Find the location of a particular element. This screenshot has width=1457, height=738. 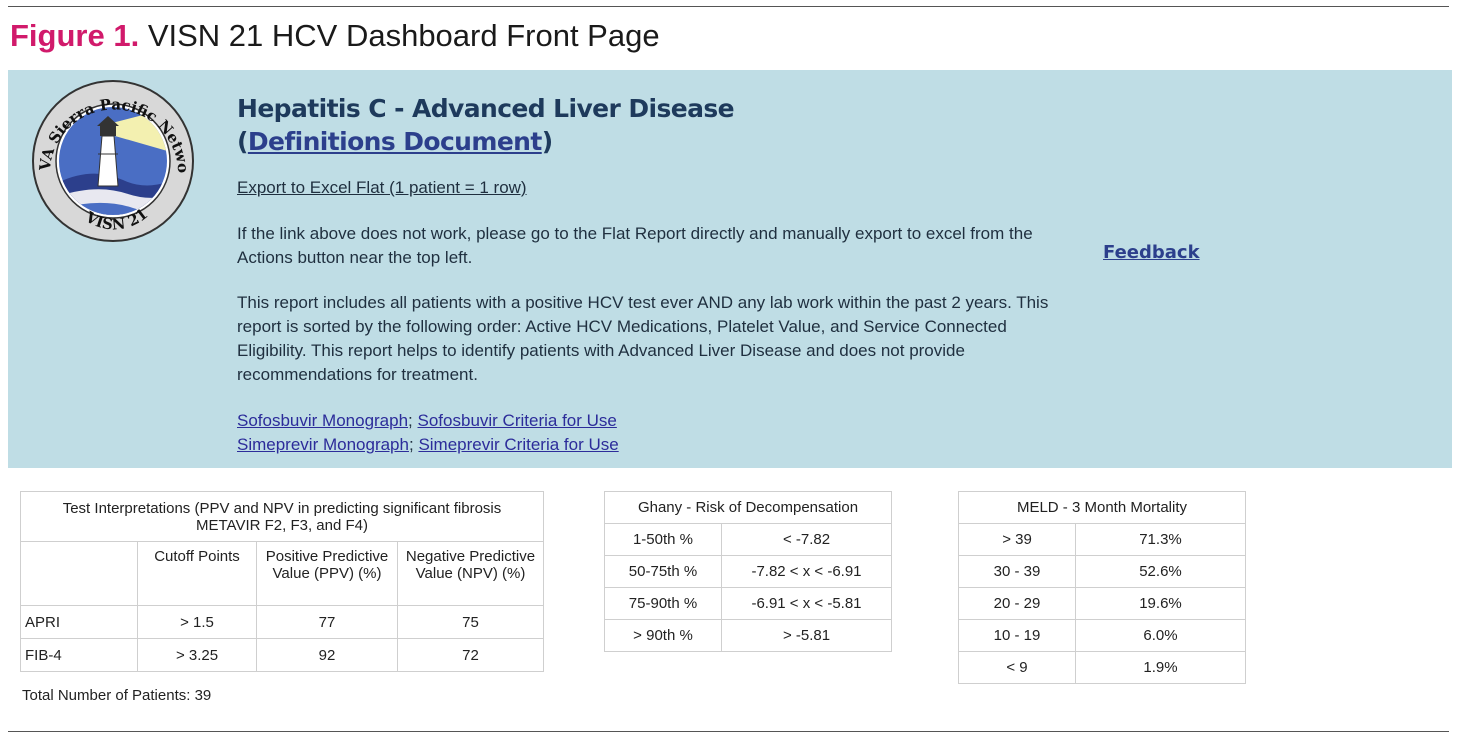

table-row: 50-75th % -7.82 < x < -6.91 is located at coordinates (748, 571).